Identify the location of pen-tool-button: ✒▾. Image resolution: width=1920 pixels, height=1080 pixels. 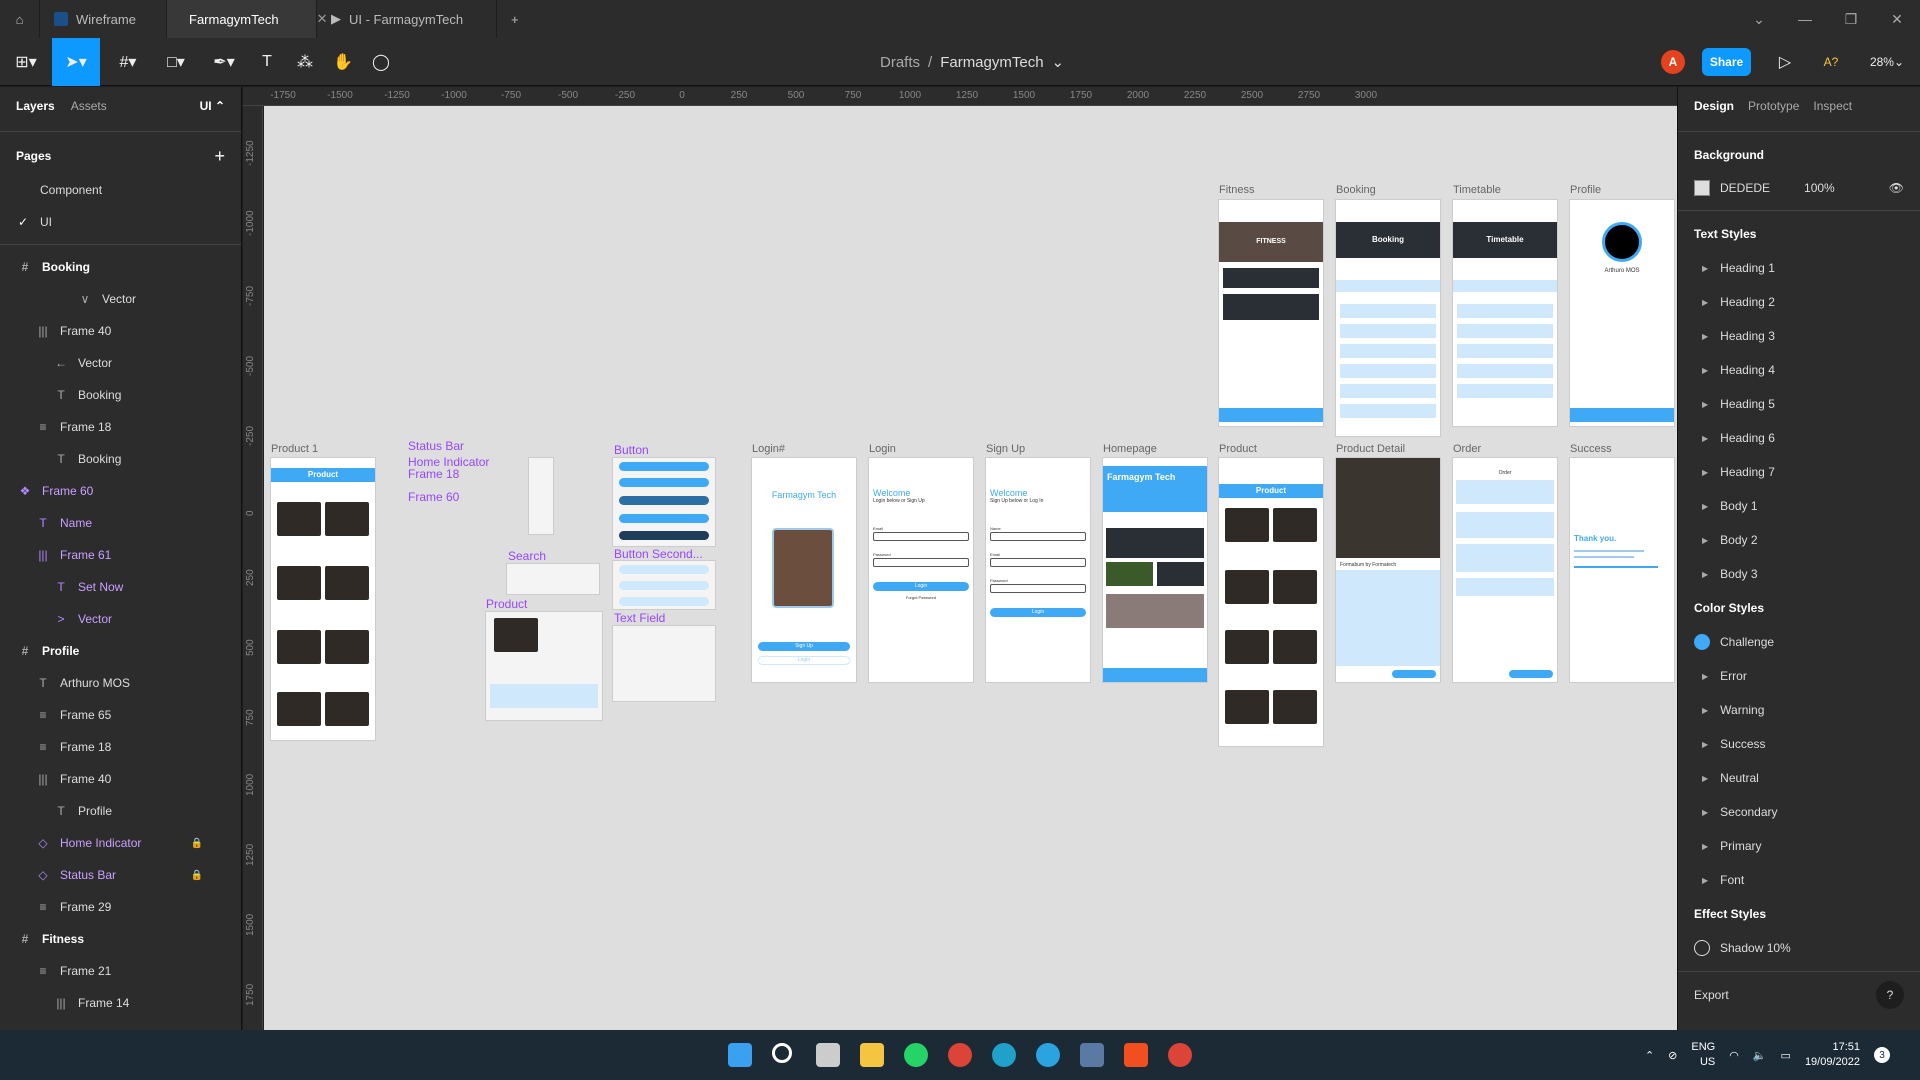
(224, 62).